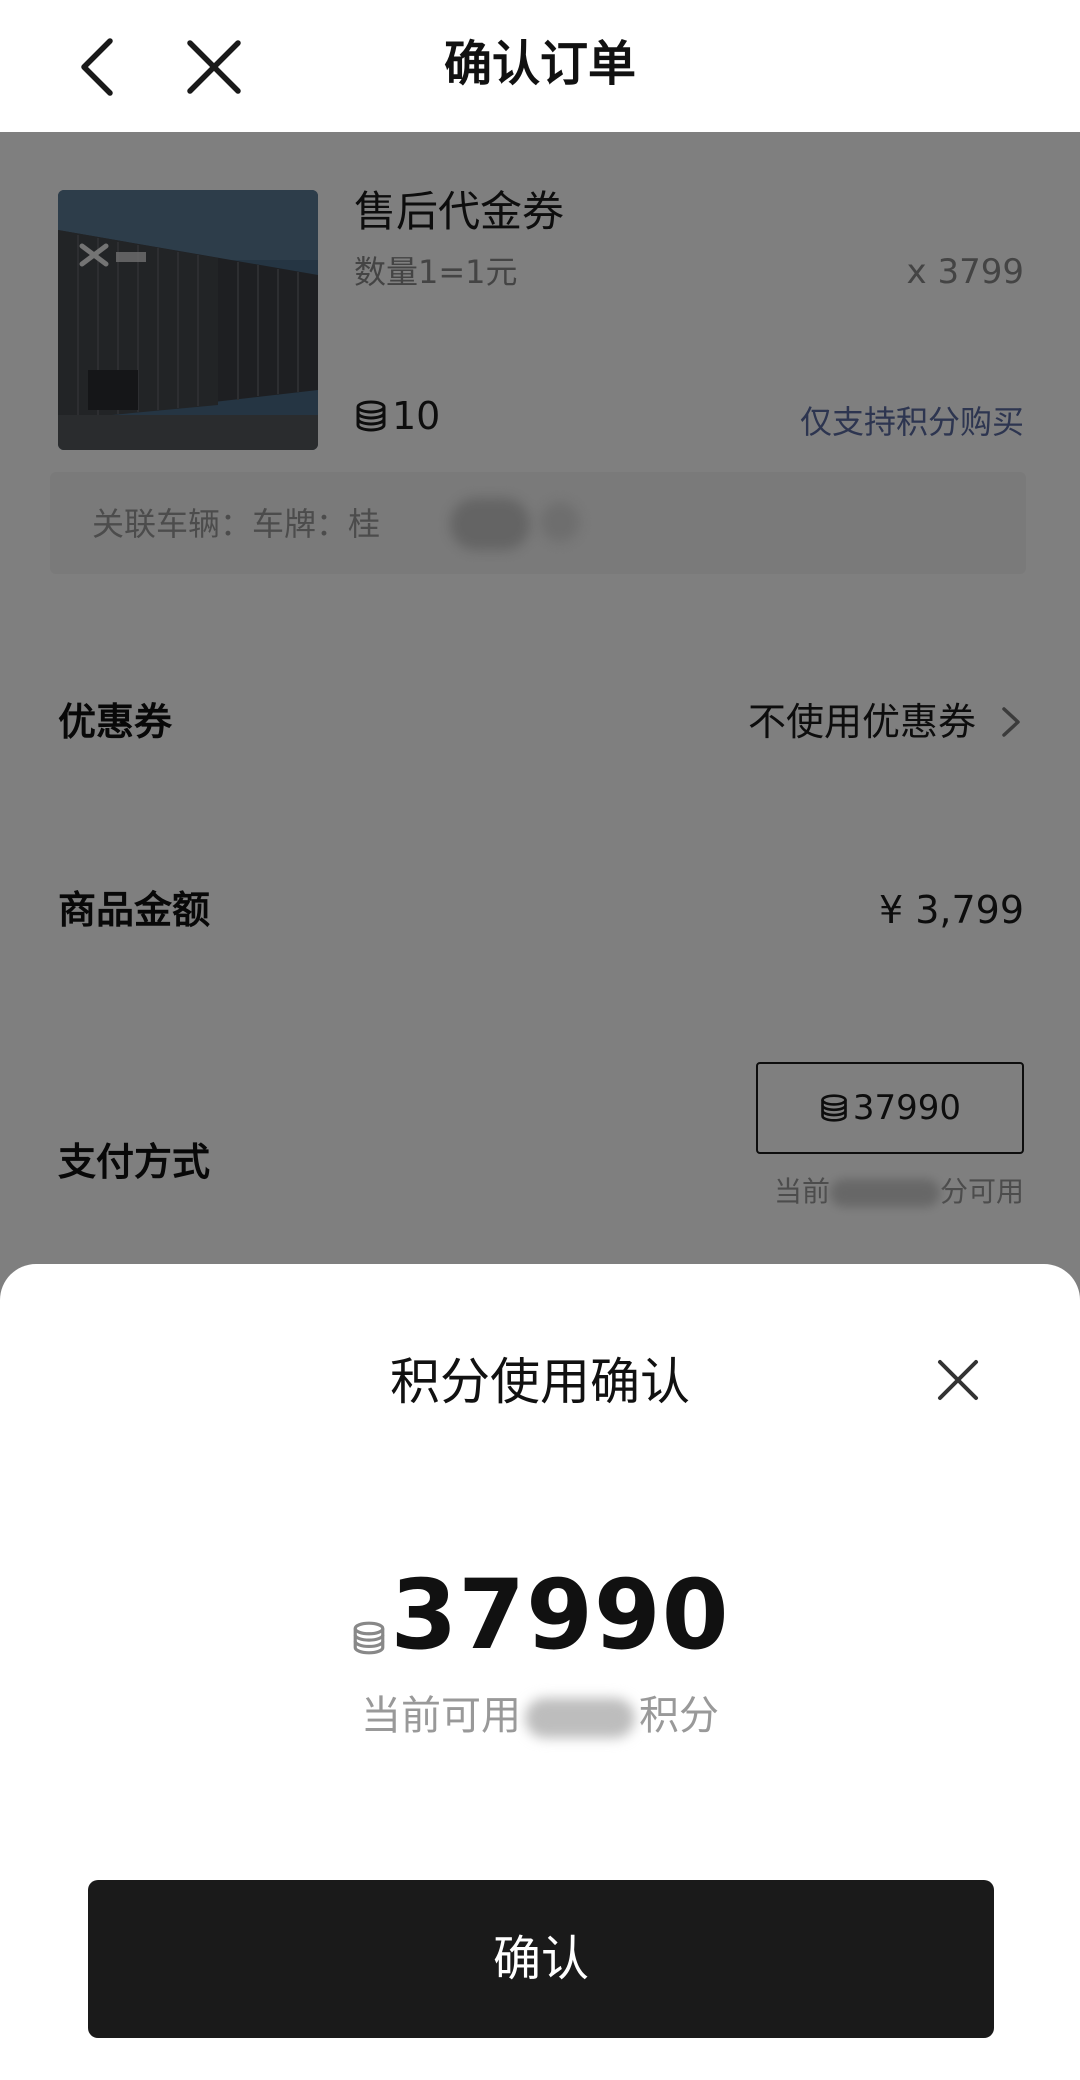 This screenshot has width=1080, height=2080. Describe the element at coordinates (679, 1716) in the screenshot. I see `sheet-available-suffix: 积分` at that location.